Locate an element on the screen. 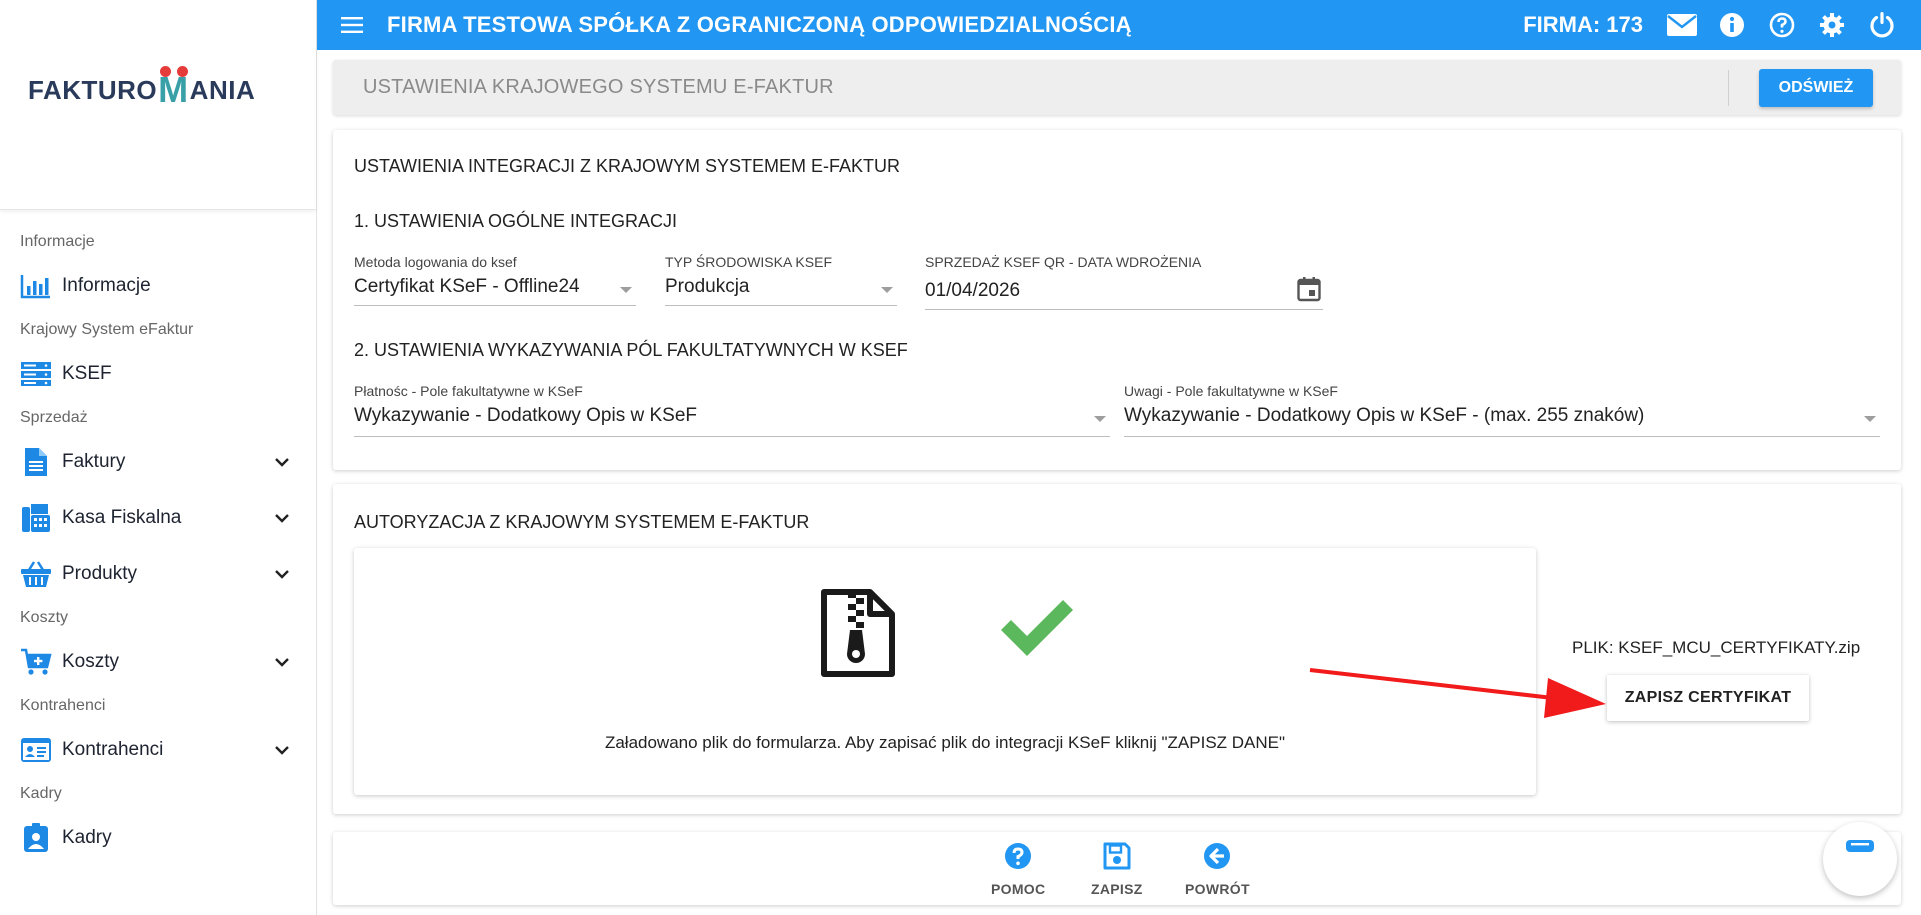 The height and width of the screenshot is (915, 1921). floppy-disk-icon is located at coordinates (1117, 858).